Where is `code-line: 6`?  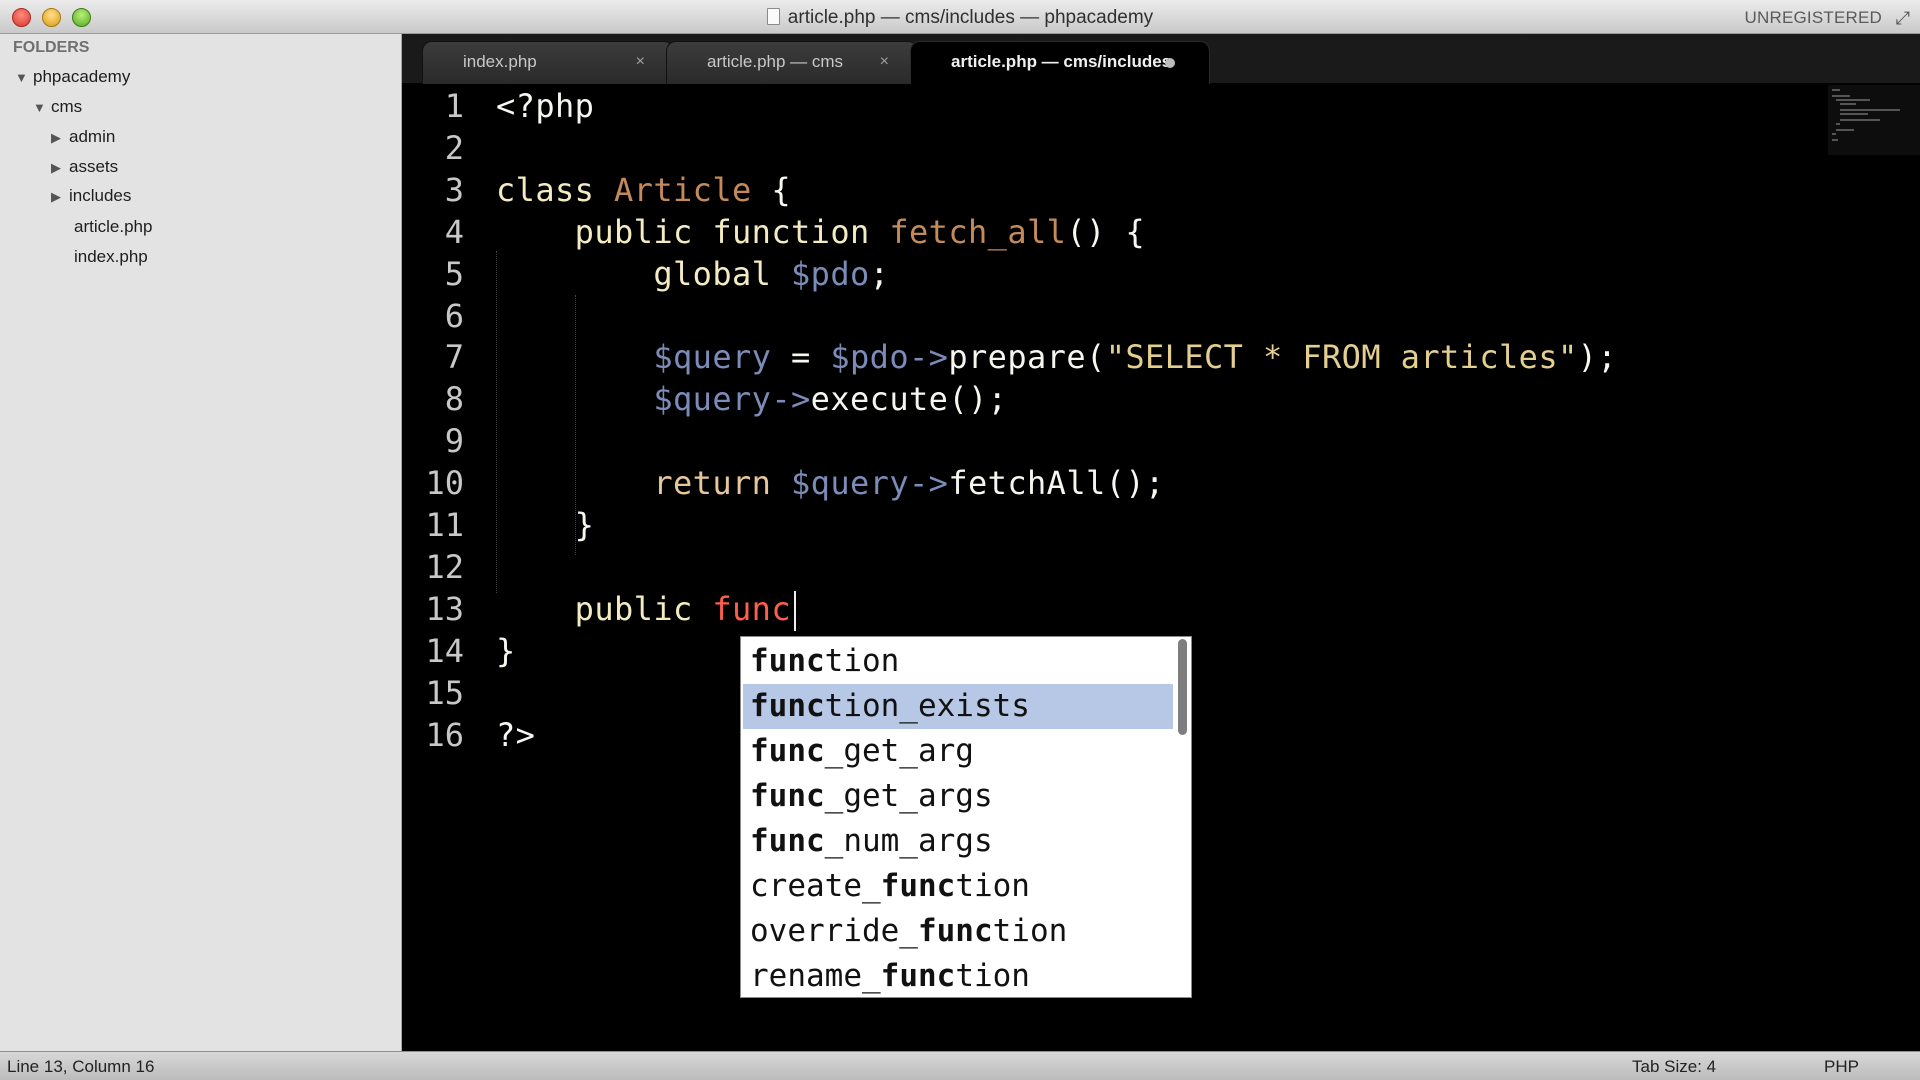 code-line: 6 is located at coordinates (1102, 318).